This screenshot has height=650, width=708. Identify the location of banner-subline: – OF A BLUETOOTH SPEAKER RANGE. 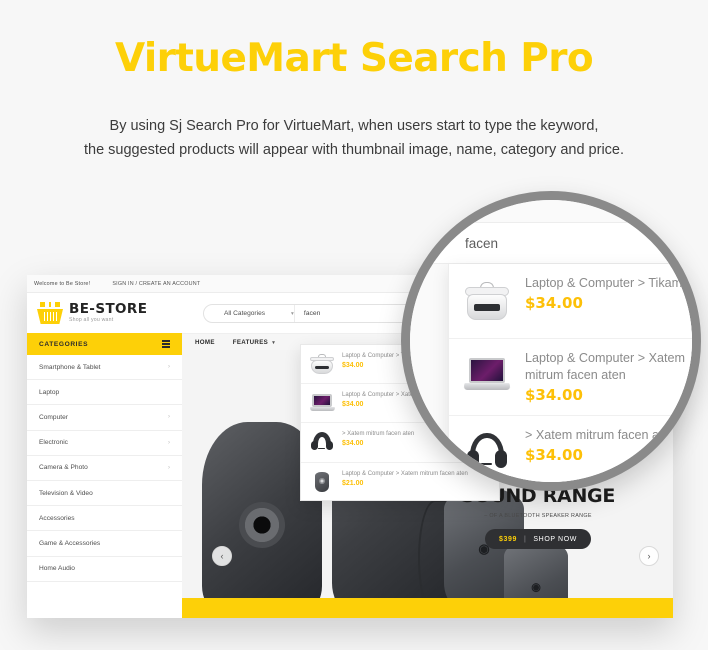
(538, 516).